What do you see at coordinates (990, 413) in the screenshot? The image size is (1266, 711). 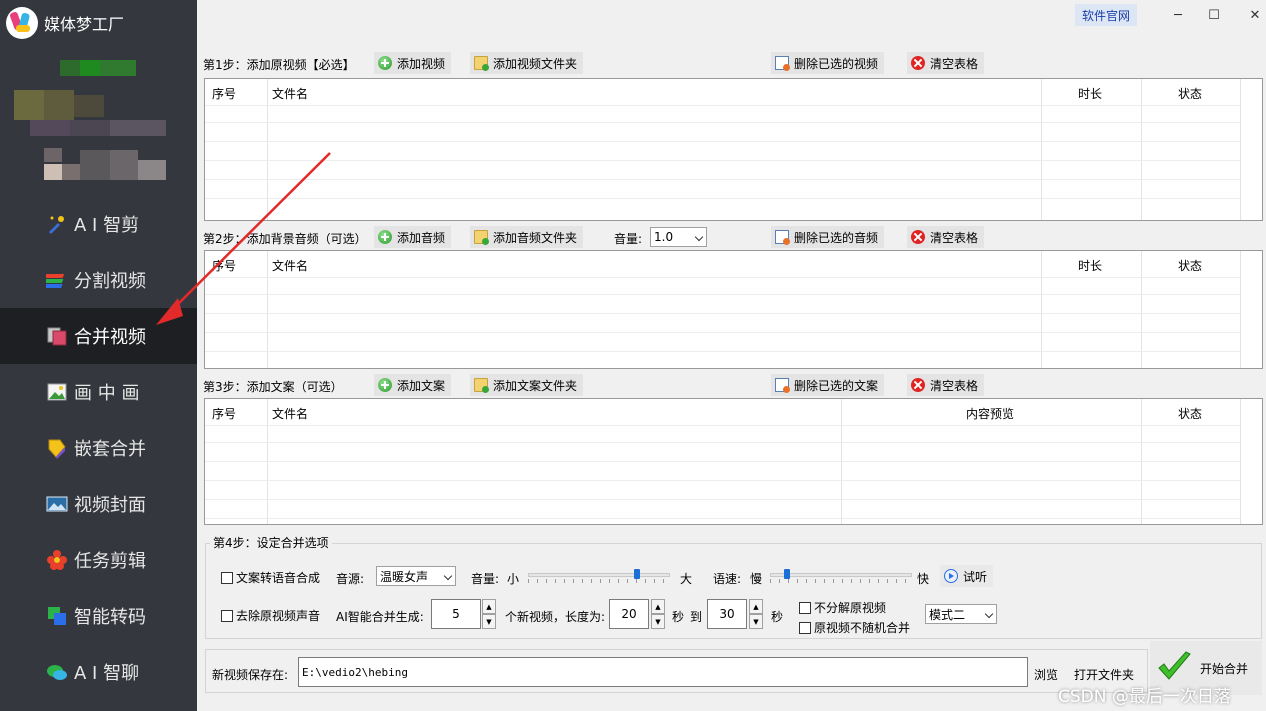 I see `column-header-content-preview: 内容预览` at bounding box center [990, 413].